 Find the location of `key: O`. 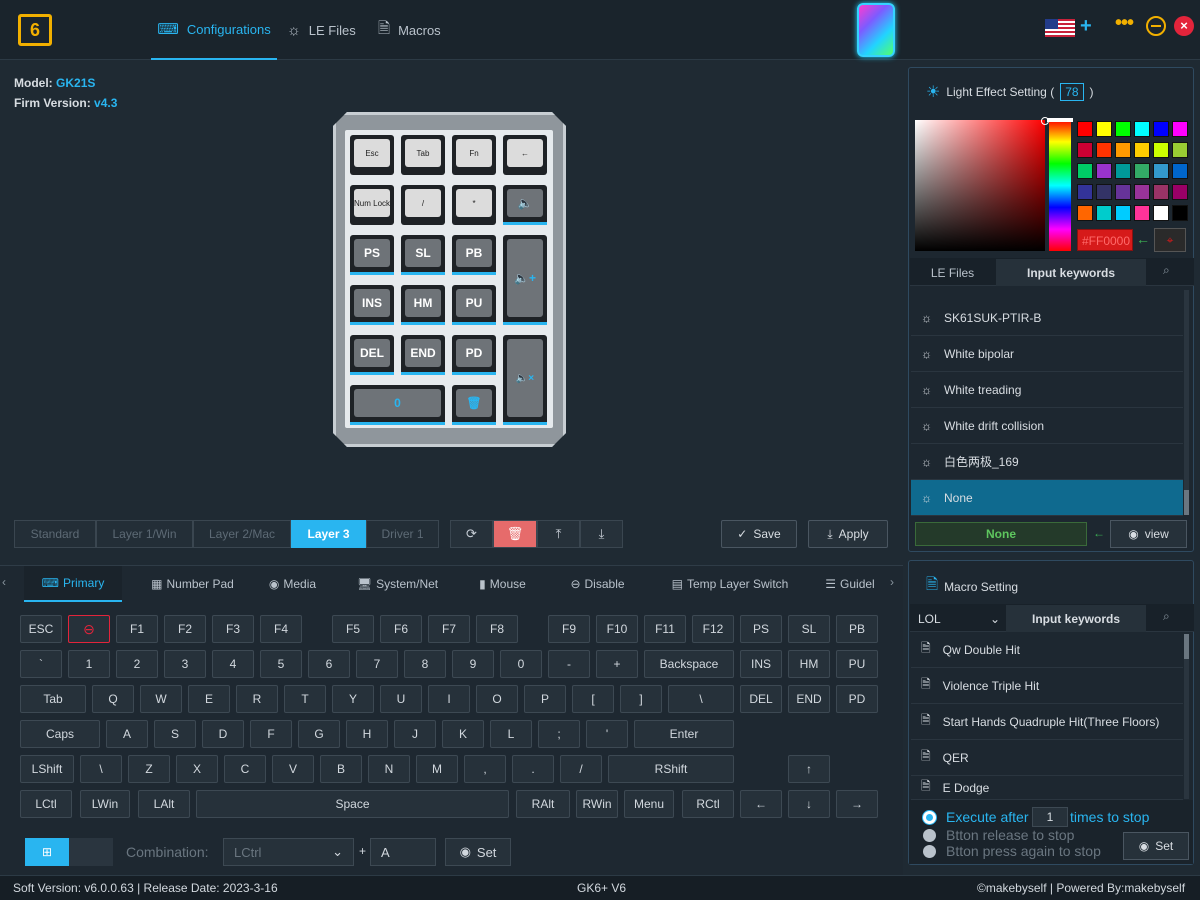

key: O is located at coordinates (497, 699).